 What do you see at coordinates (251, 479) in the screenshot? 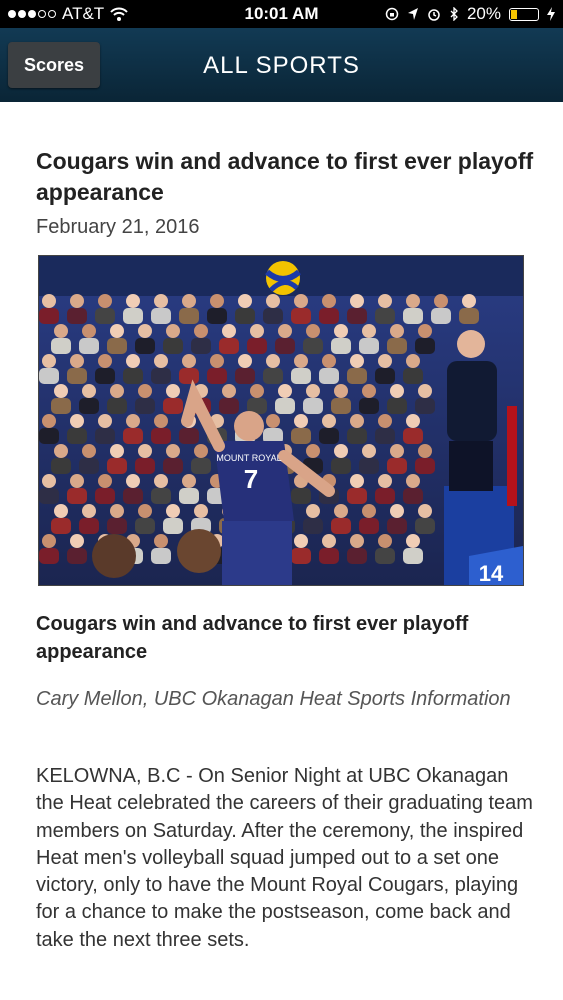
I see `jersey-number: 7` at bounding box center [251, 479].